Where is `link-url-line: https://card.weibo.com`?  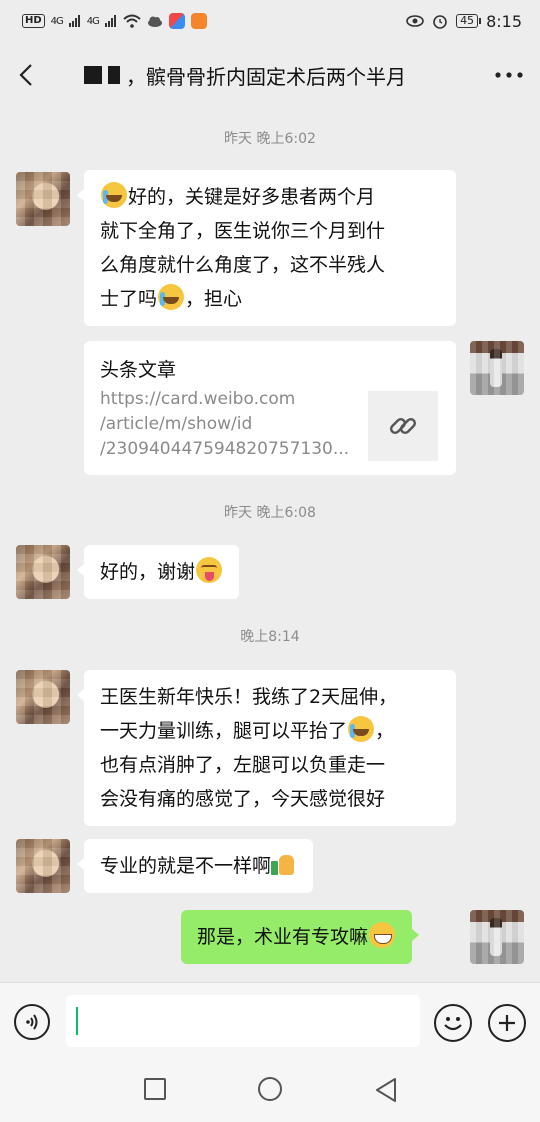
link-url-line: https://card.weibo.com is located at coordinates (198, 399).